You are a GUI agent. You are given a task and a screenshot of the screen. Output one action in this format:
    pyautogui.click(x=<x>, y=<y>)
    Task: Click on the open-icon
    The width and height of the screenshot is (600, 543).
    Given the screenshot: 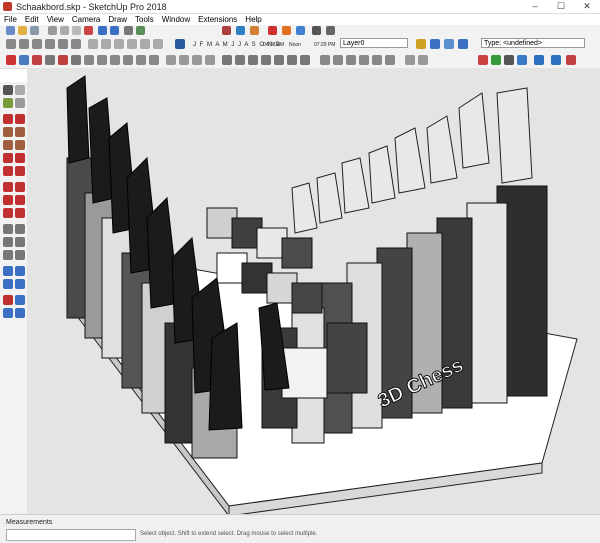 What is the action you would take?
    pyautogui.click(x=22, y=30)
    